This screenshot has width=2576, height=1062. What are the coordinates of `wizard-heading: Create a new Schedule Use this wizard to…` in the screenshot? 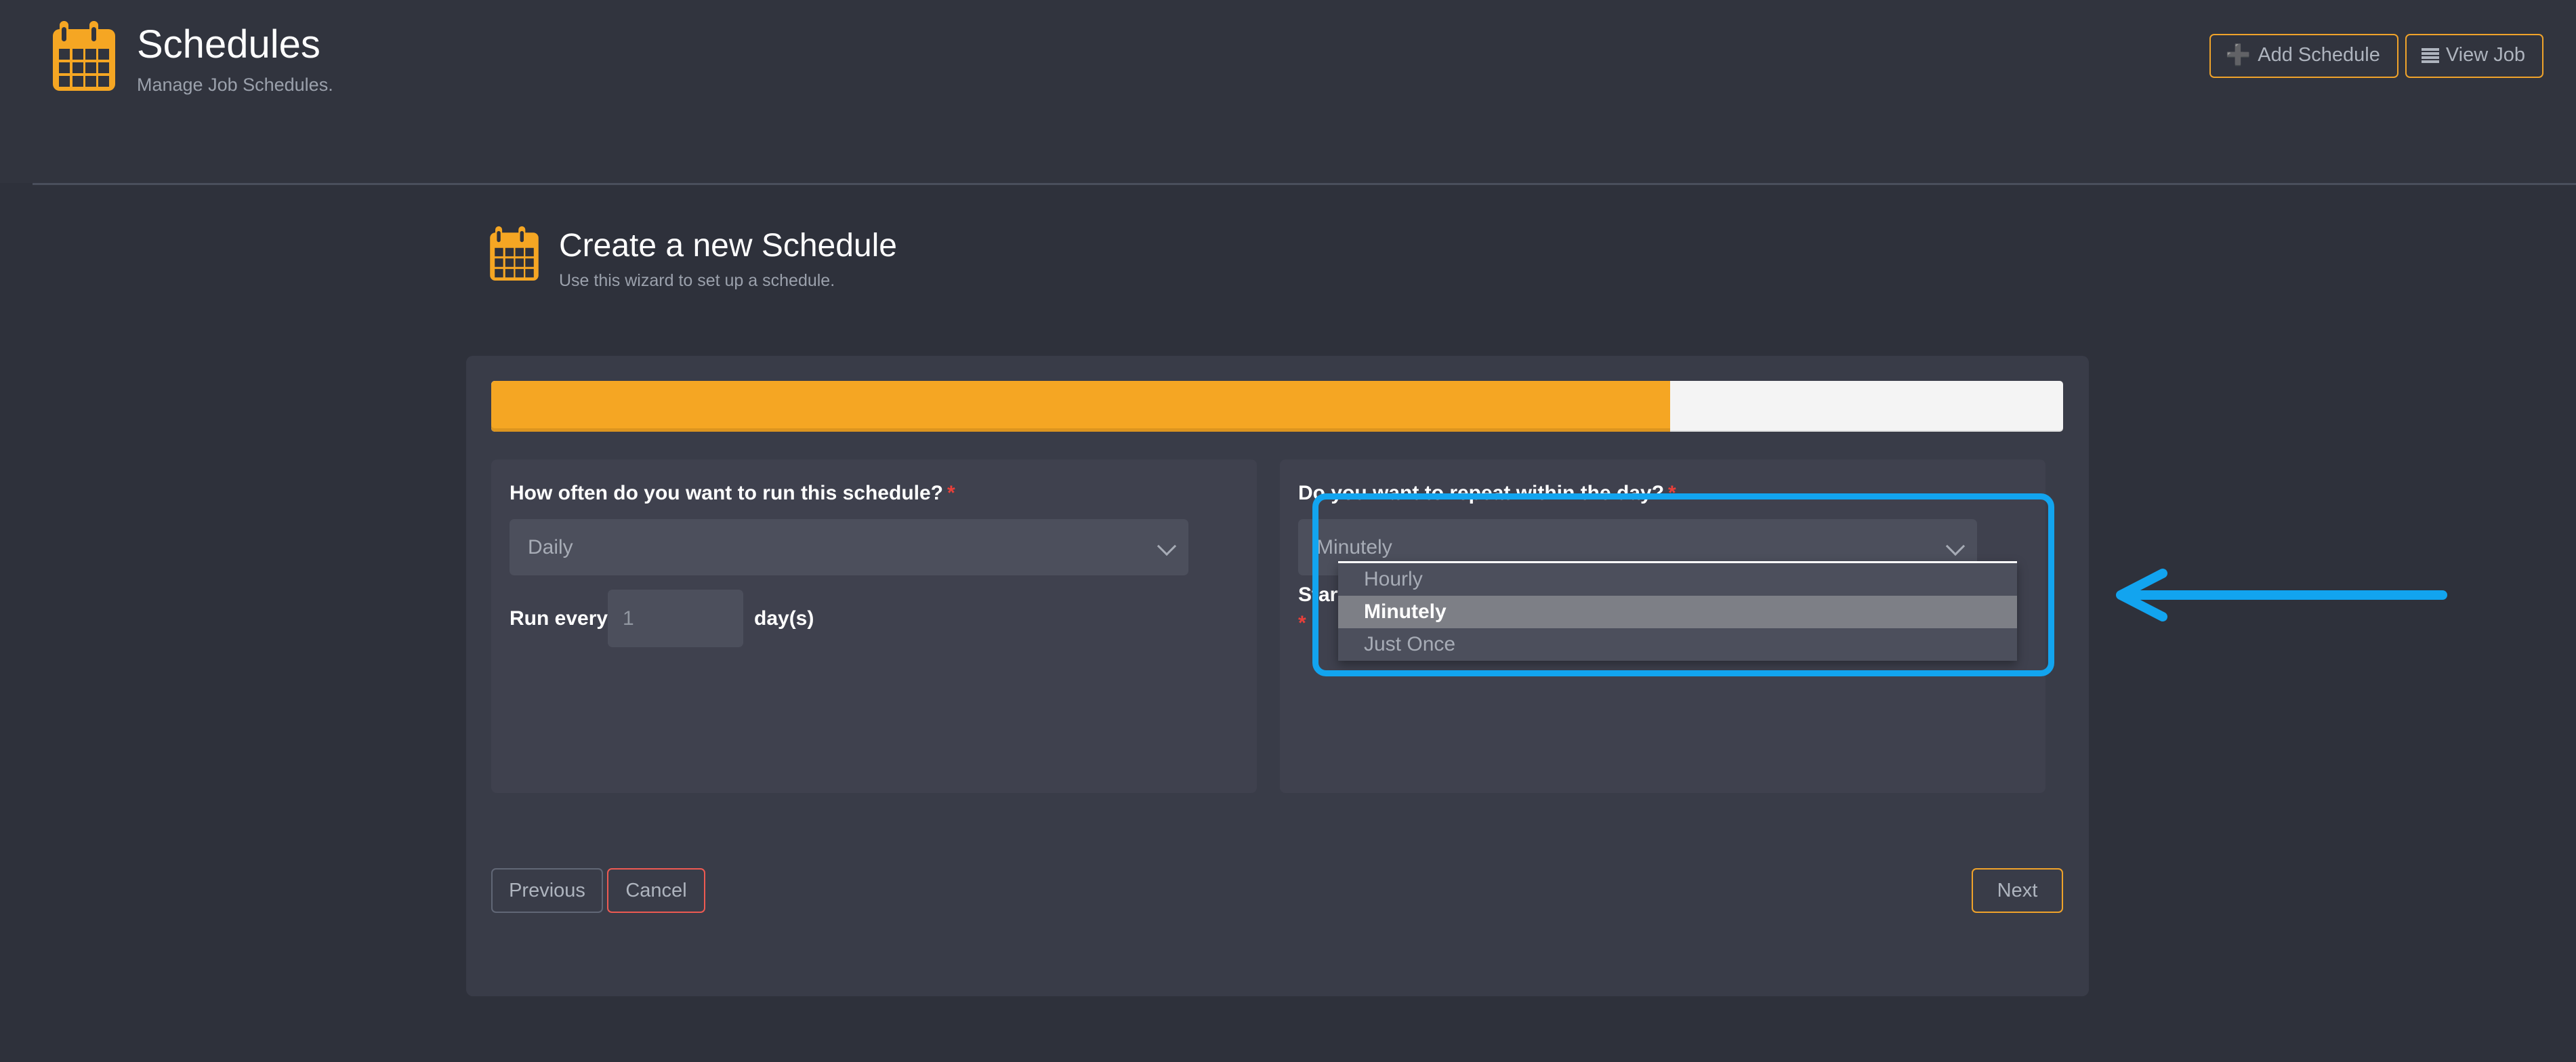 It's located at (693, 257).